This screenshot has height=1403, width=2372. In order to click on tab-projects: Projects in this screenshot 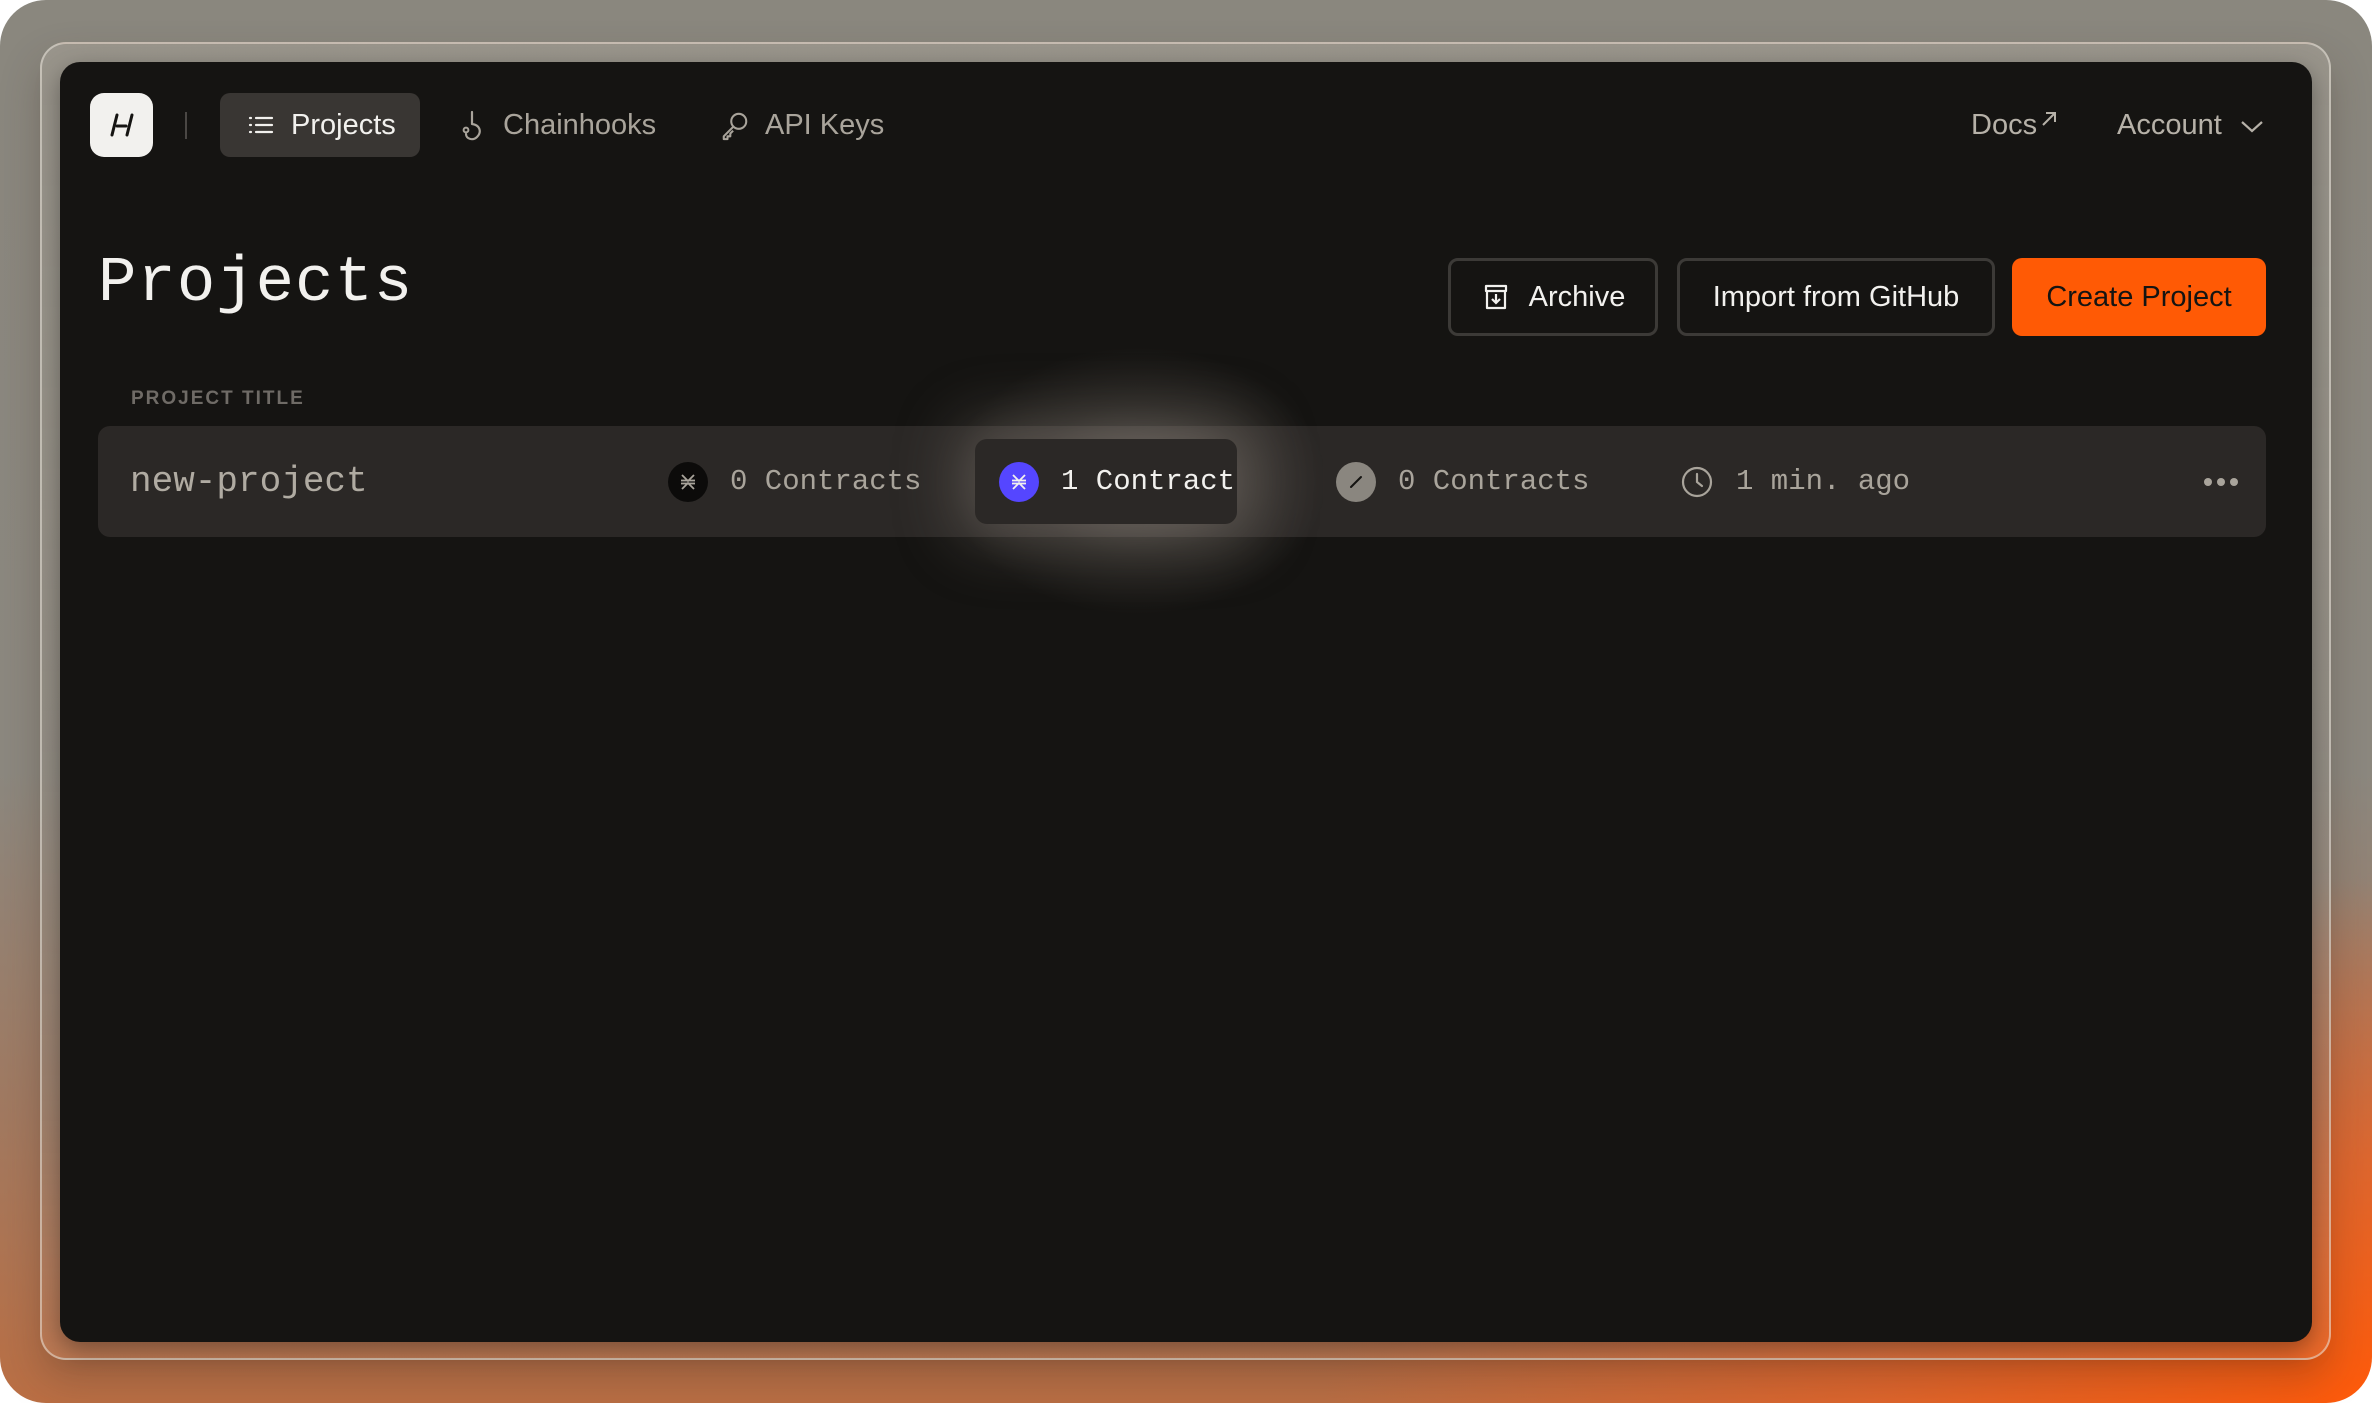, I will do `click(320, 125)`.